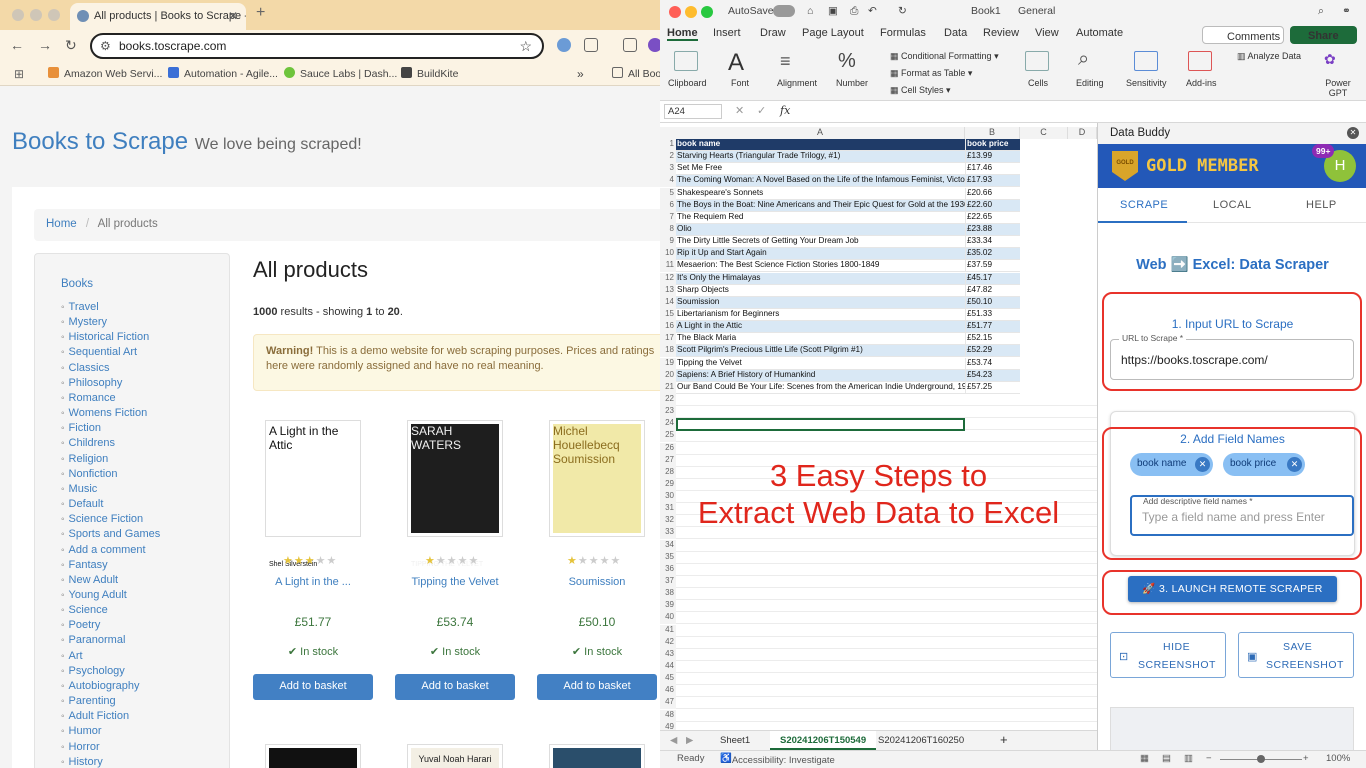  What do you see at coordinates (668, 314) in the screenshot?
I see `row-header: 15` at bounding box center [668, 314].